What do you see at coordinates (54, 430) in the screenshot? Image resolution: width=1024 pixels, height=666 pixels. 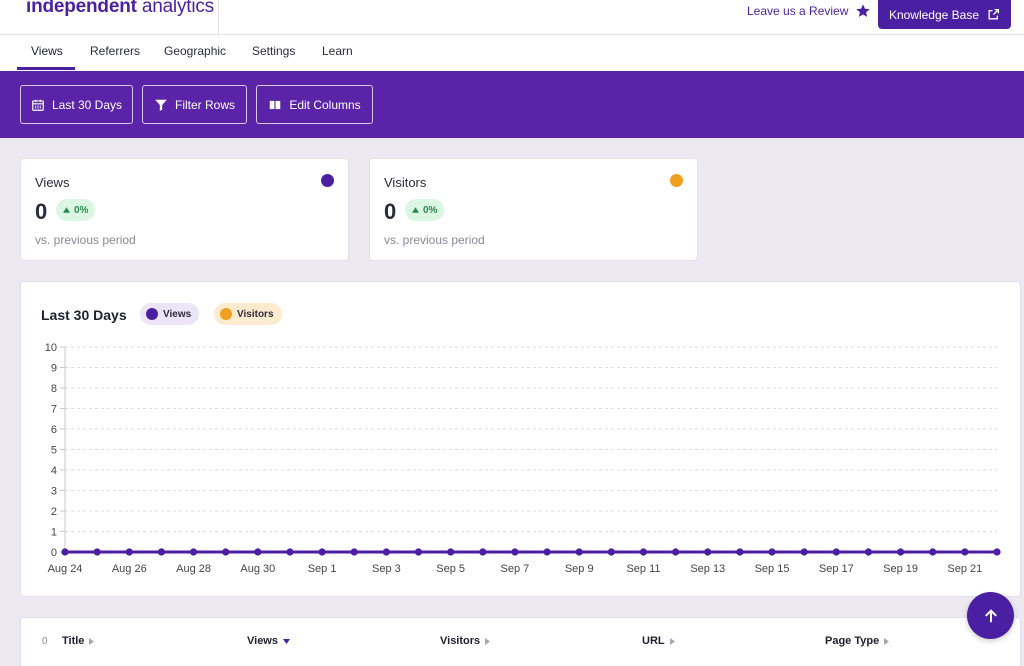 I see `y-tick-label: 6` at bounding box center [54, 430].